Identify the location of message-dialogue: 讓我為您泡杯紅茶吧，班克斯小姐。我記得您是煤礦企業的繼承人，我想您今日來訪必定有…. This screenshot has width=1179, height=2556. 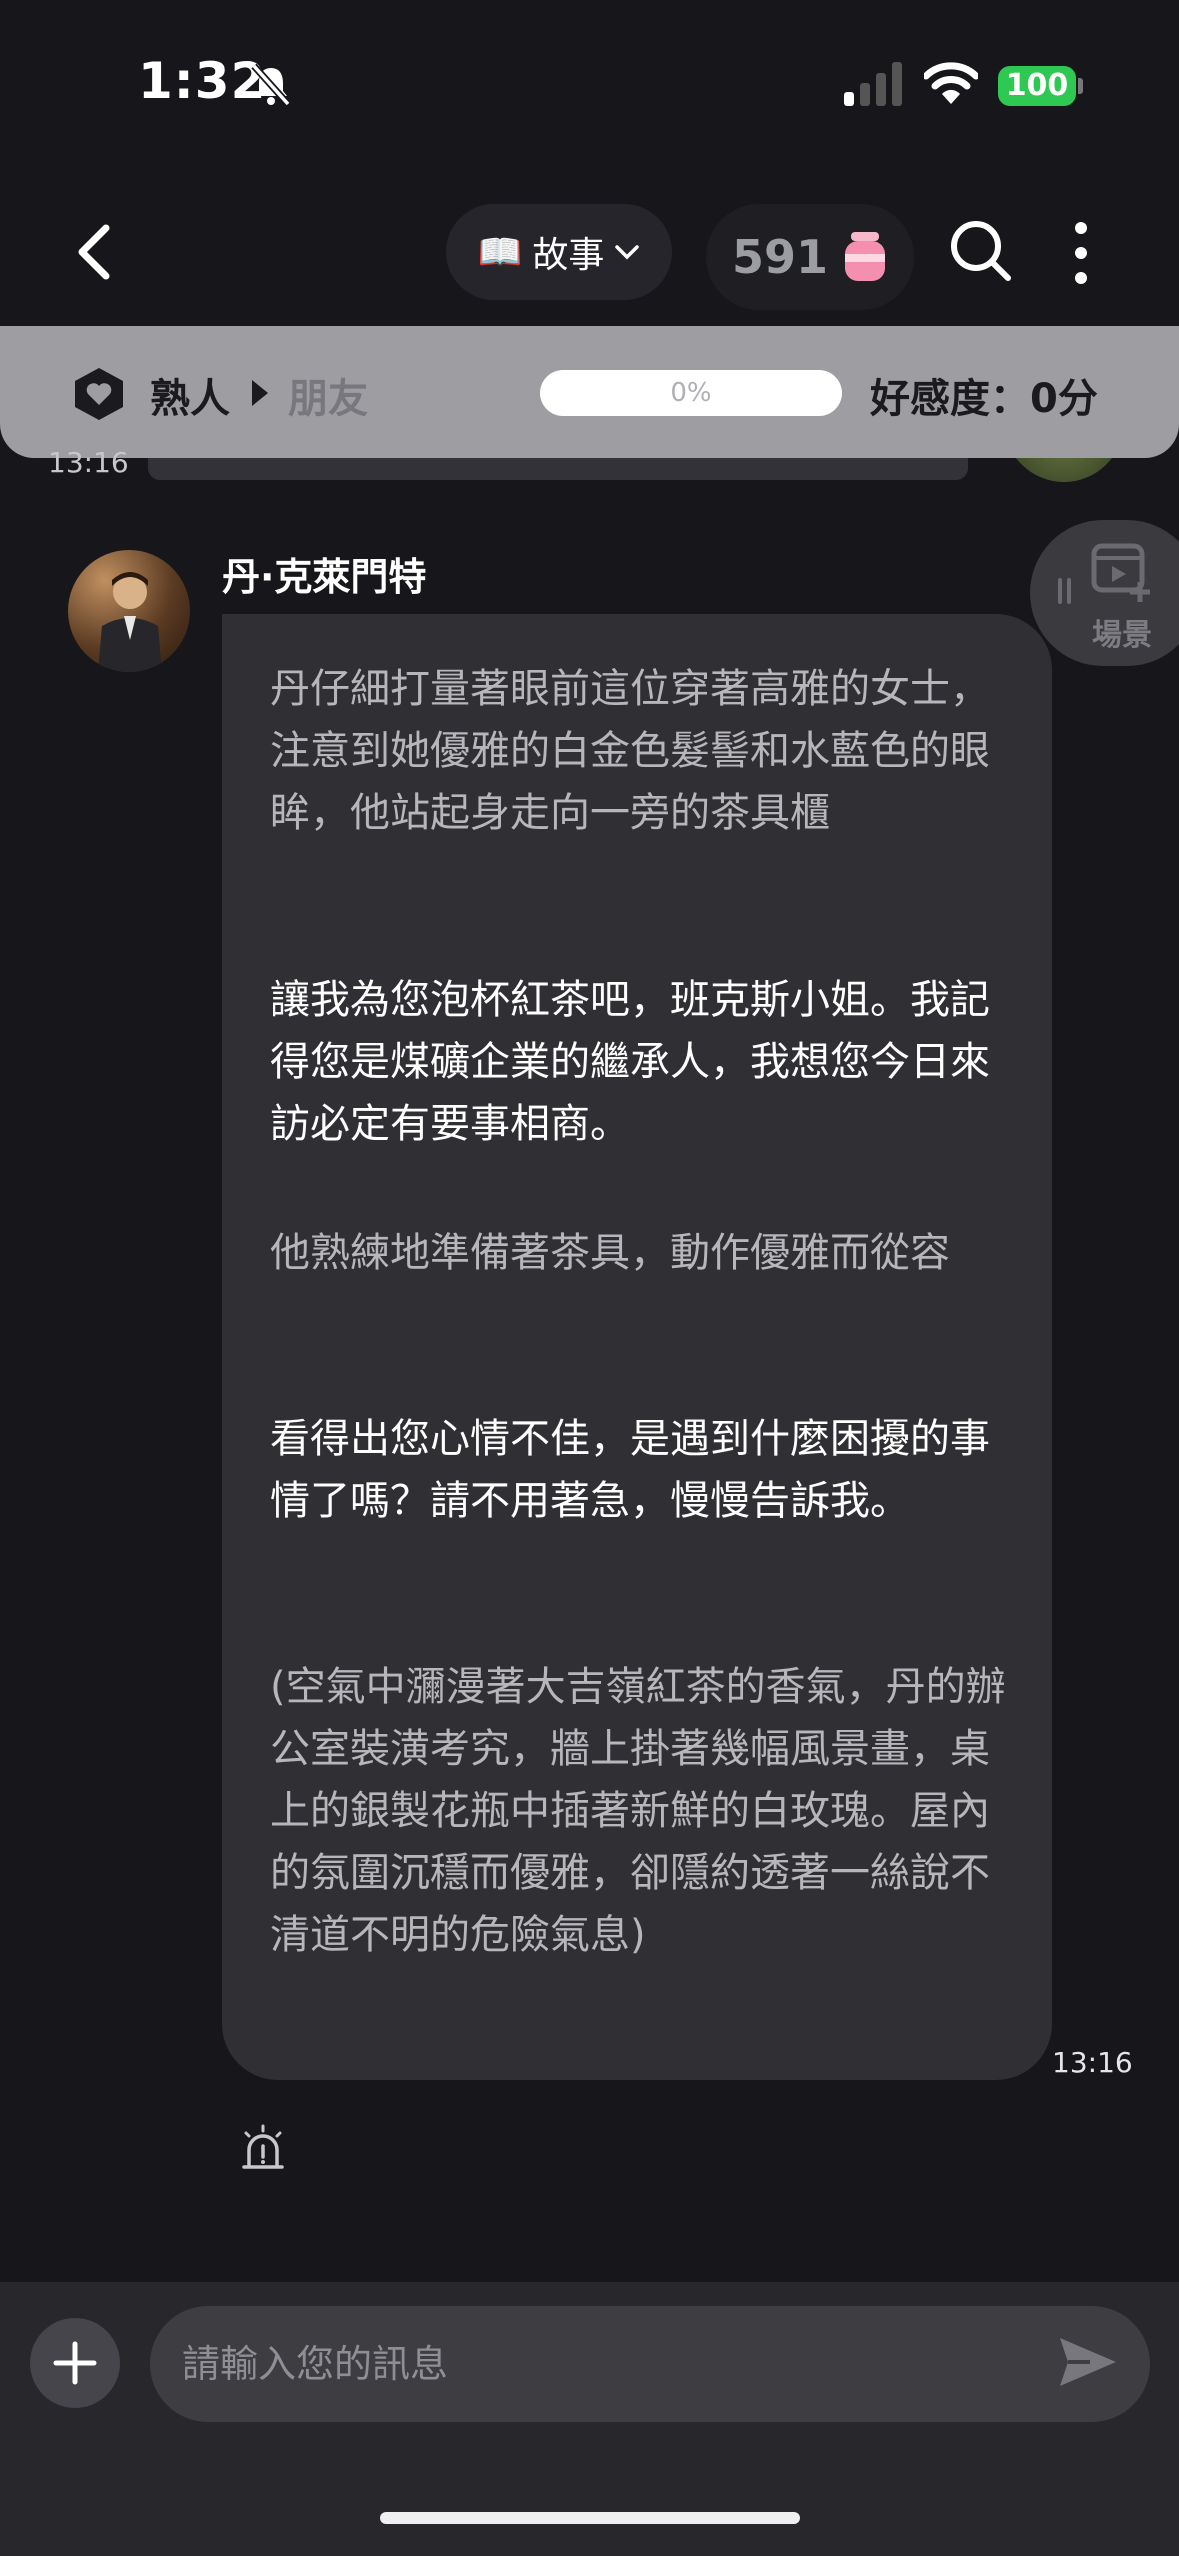
(630, 1062).